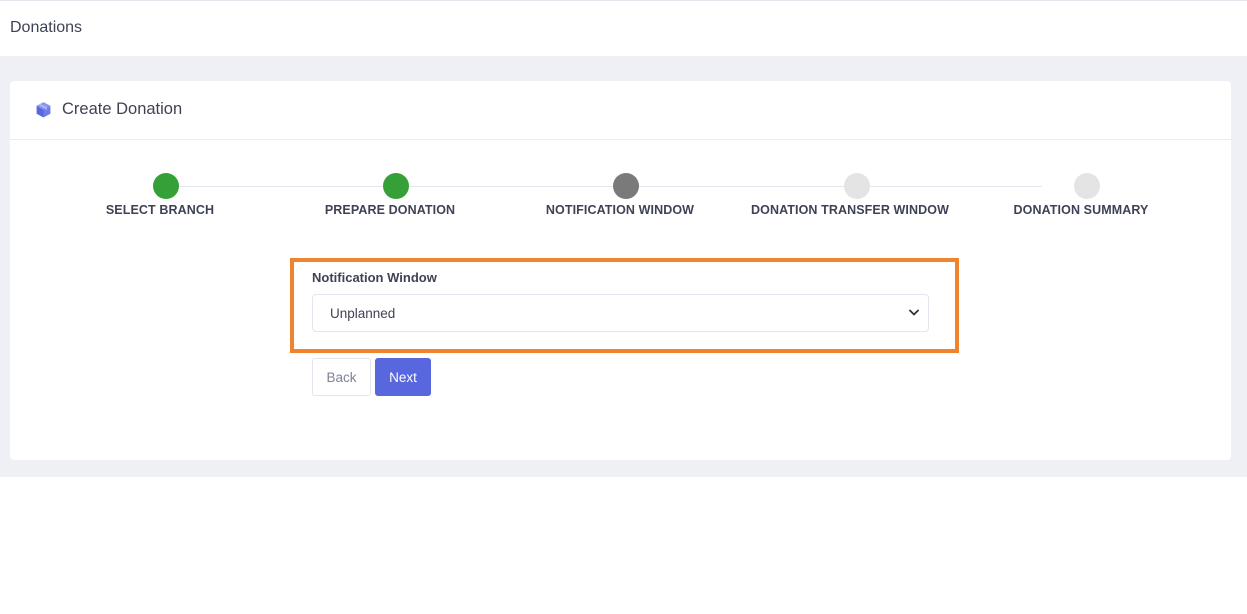 This screenshot has width=1247, height=614. I want to click on box-icon, so click(43, 110).